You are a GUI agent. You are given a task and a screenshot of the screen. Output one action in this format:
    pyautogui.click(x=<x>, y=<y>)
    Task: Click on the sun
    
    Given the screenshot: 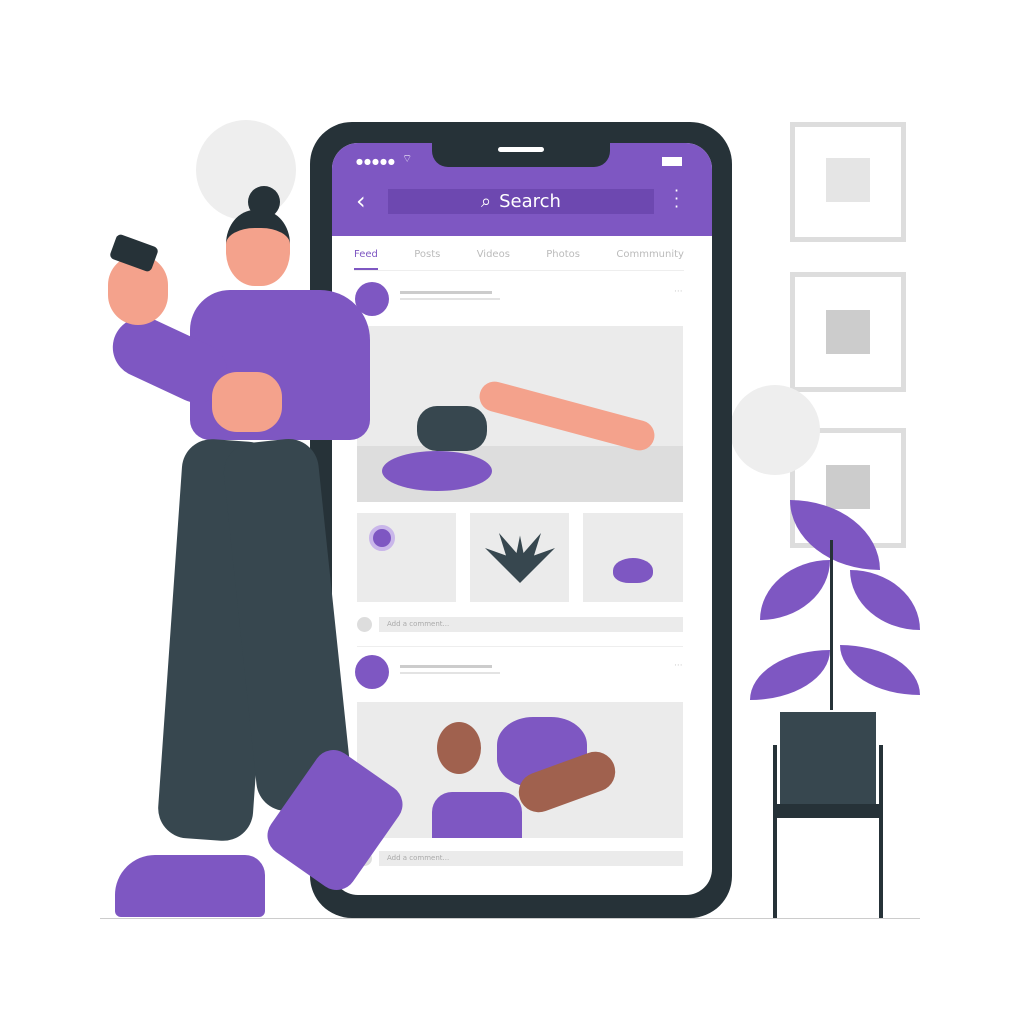 What is the action you would take?
    pyautogui.click(x=382, y=538)
    